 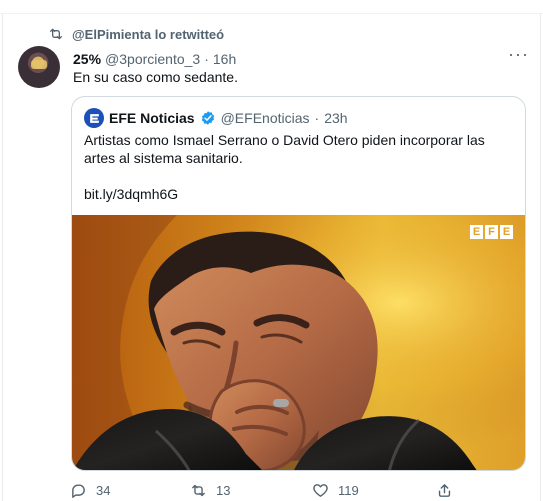 What do you see at coordinates (155, 77) in the screenshot?
I see `tweet-text: En su caso como sedante.` at bounding box center [155, 77].